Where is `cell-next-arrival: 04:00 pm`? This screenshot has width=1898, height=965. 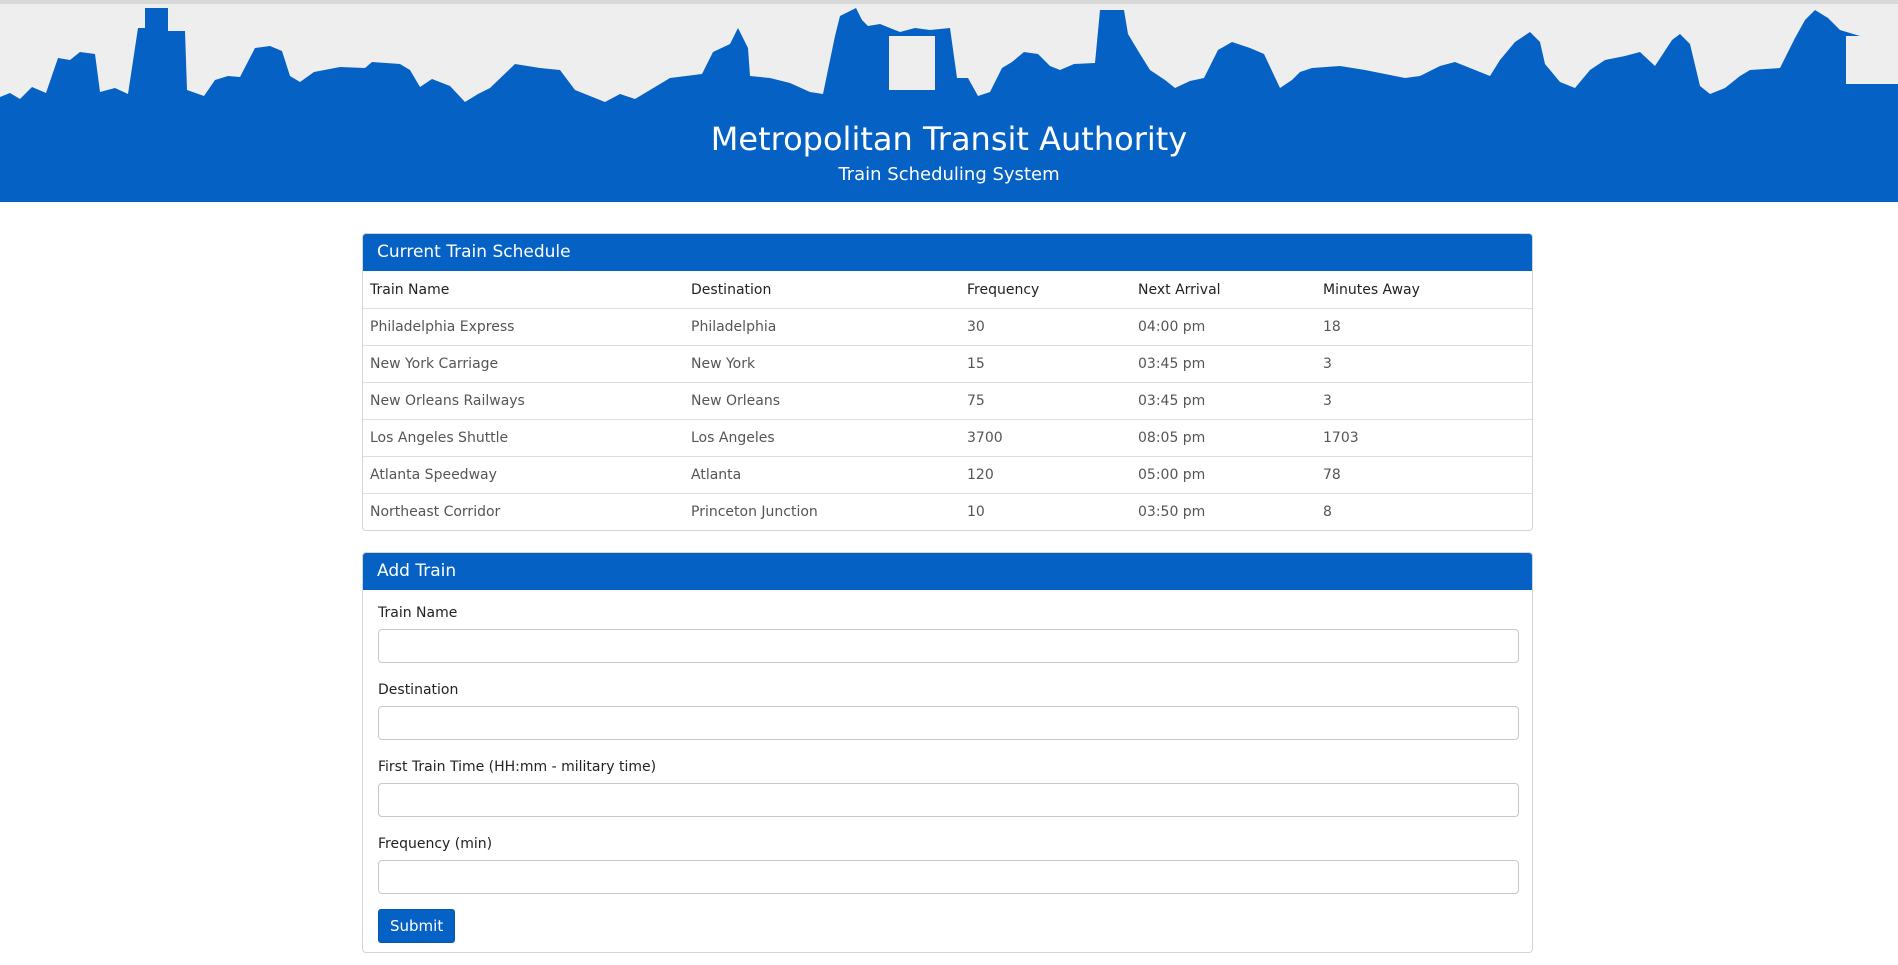
cell-next-arrival: 04:00 pm is located at coordinates (1172, 327).